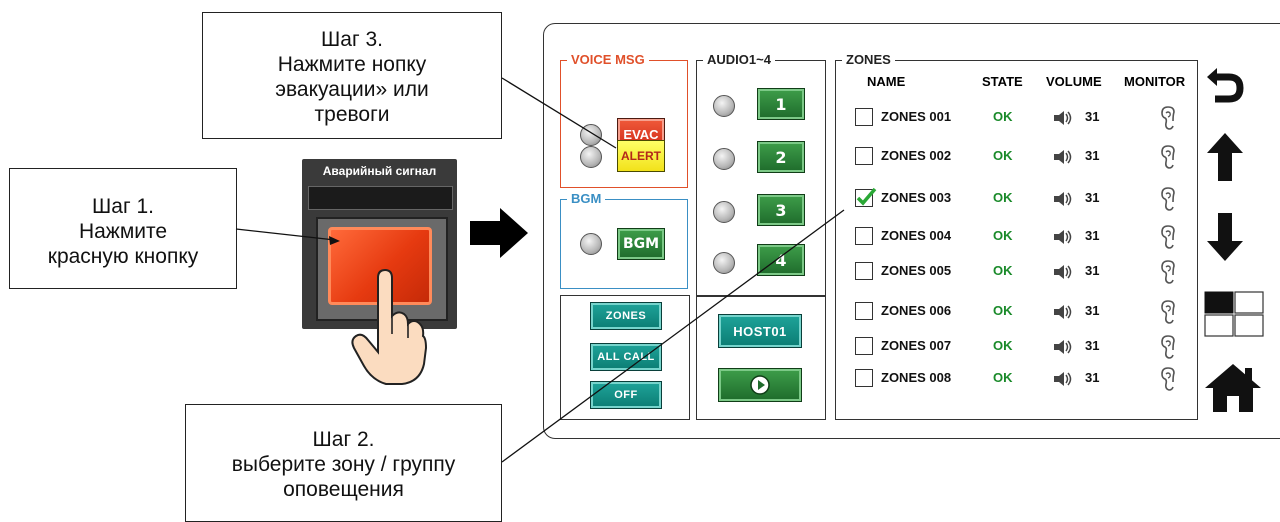 This screenshot has height=522, width=1280. I want to click on back-icon, so click(1225, 82).